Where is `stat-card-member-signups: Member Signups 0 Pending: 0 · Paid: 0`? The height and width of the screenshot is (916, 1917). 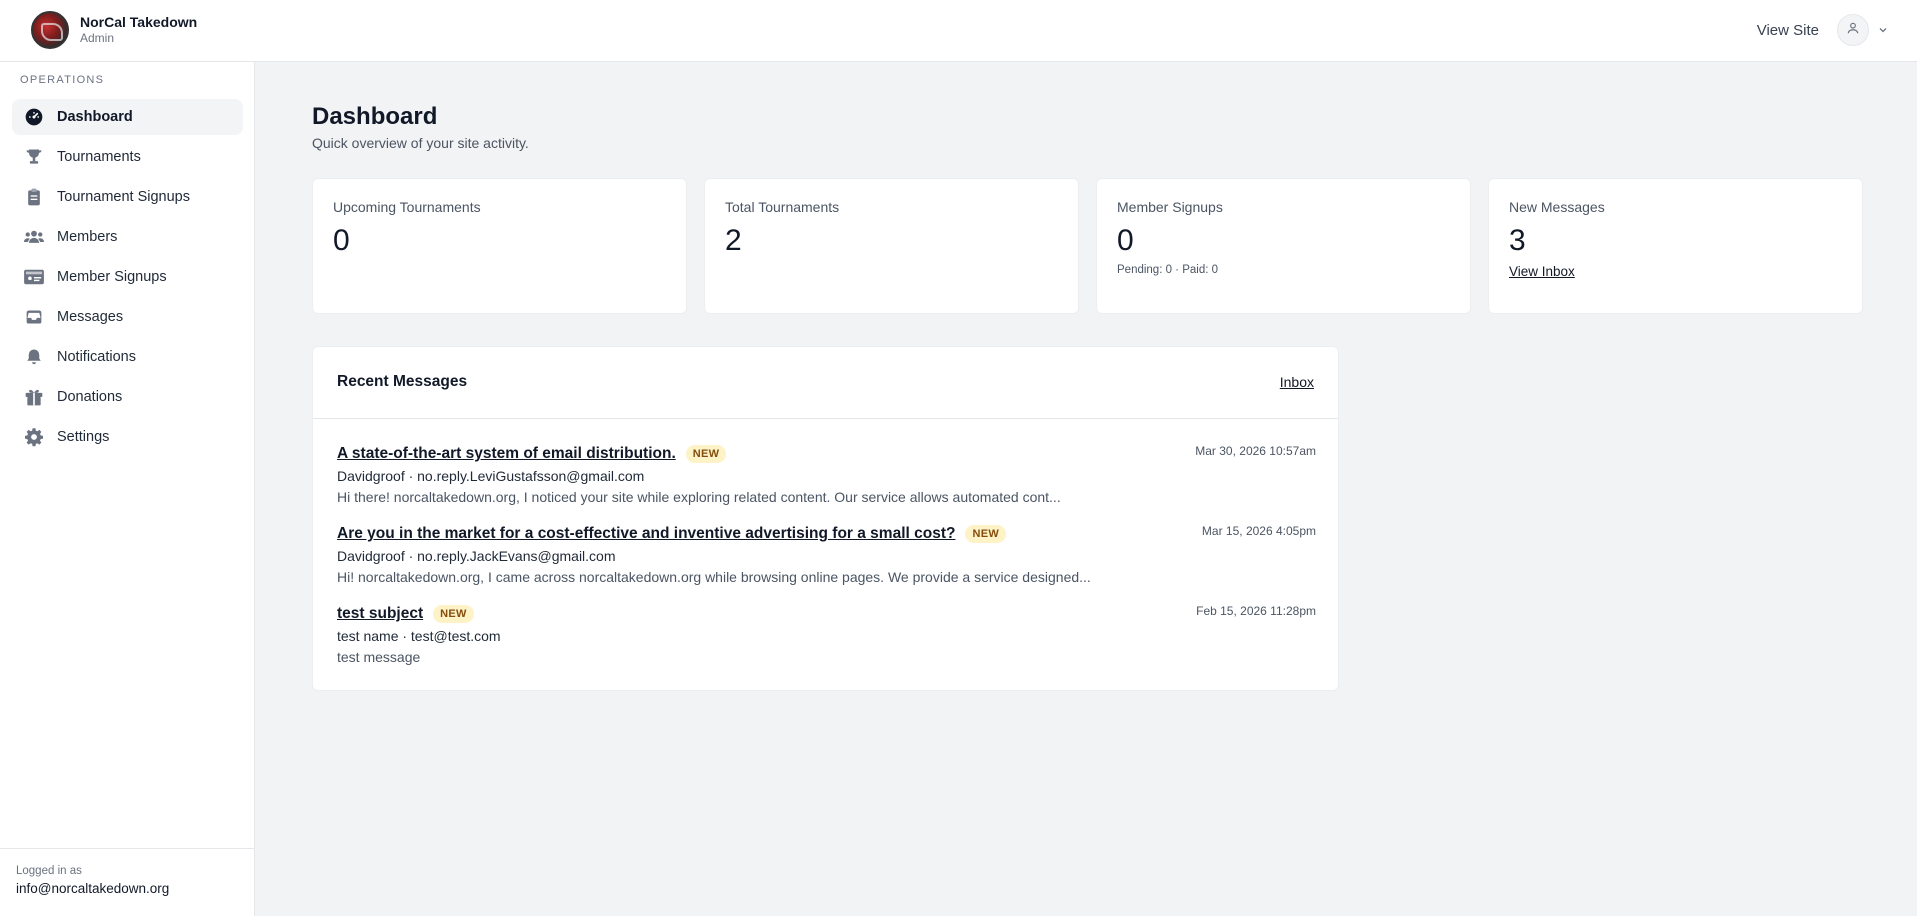 stat-card-member-signups: Member Signups 0 Pending: 0 · Paid: 0 is located at coordinates (1283, 246).